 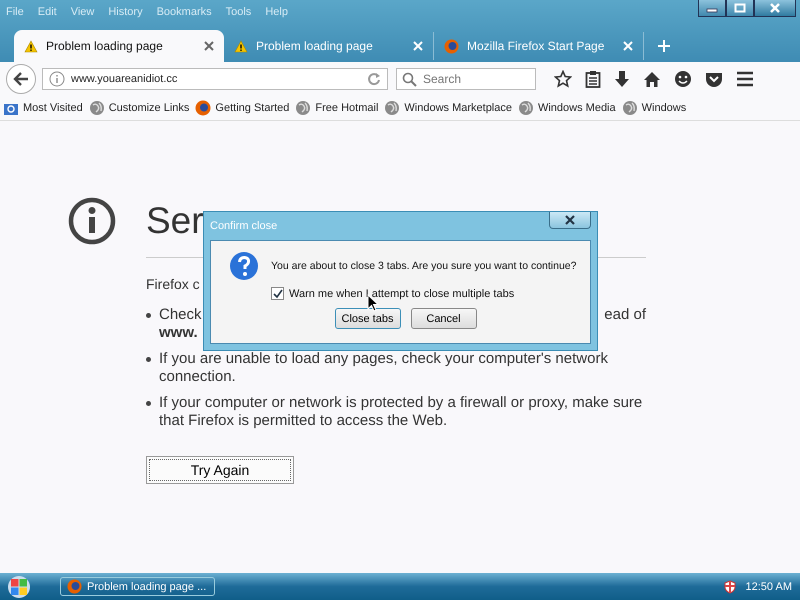 I want to click on download-icon, so click(x=622, y=79).